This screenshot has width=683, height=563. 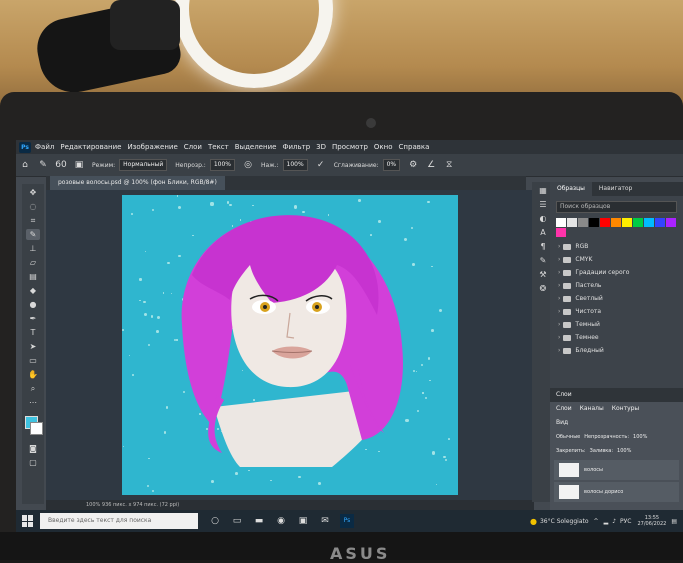 I want to click on menu-image: Изображение, so click(x=152, y=147).